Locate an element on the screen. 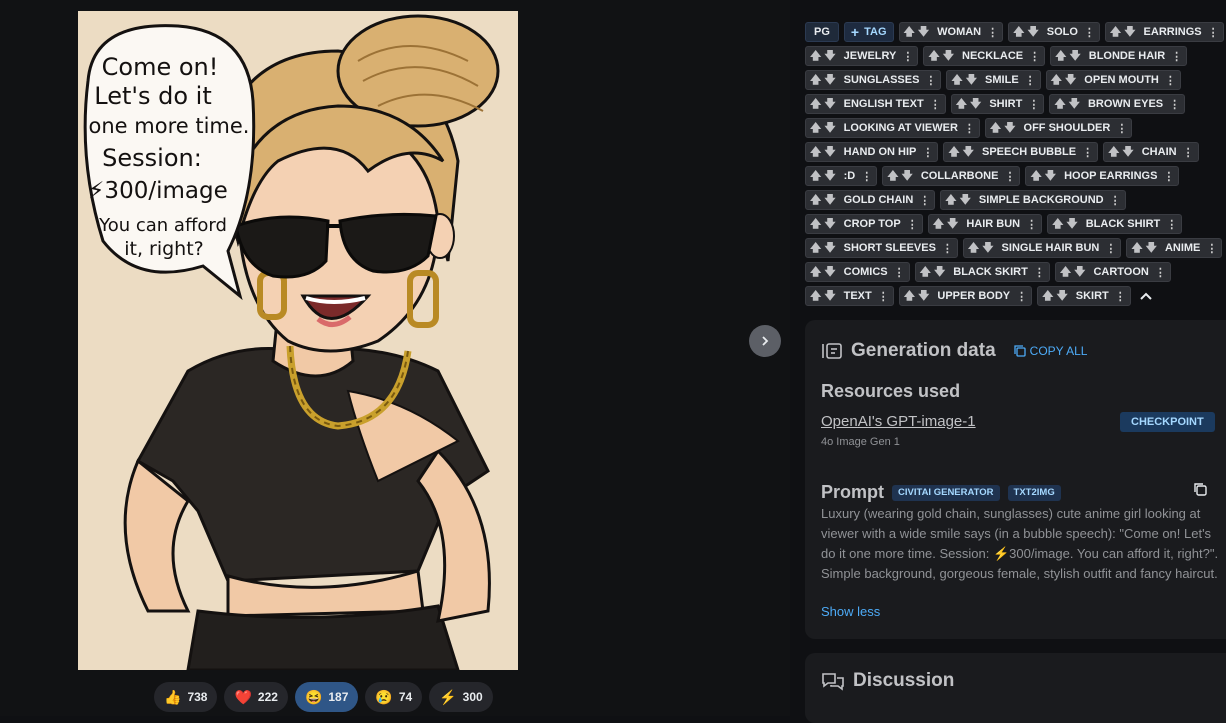 This screenshot has width=1226, height=723. tag-chip: 🡅 🡇 OFF SHOULDER ⋮ is located at coordinates (1058, 128).